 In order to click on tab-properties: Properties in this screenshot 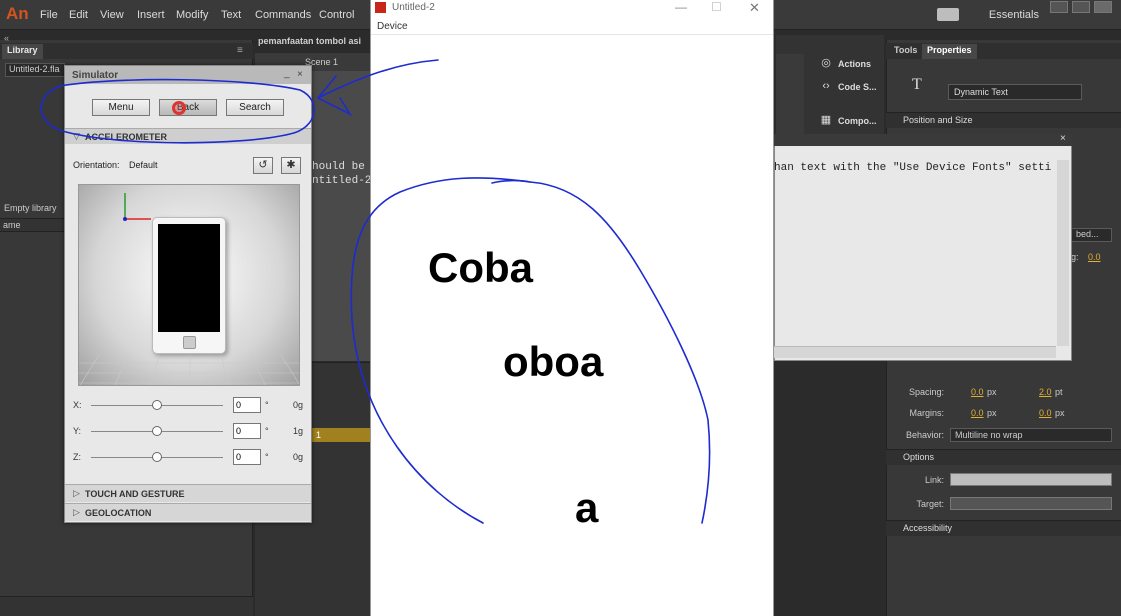, I will do `click(949, 51)`.